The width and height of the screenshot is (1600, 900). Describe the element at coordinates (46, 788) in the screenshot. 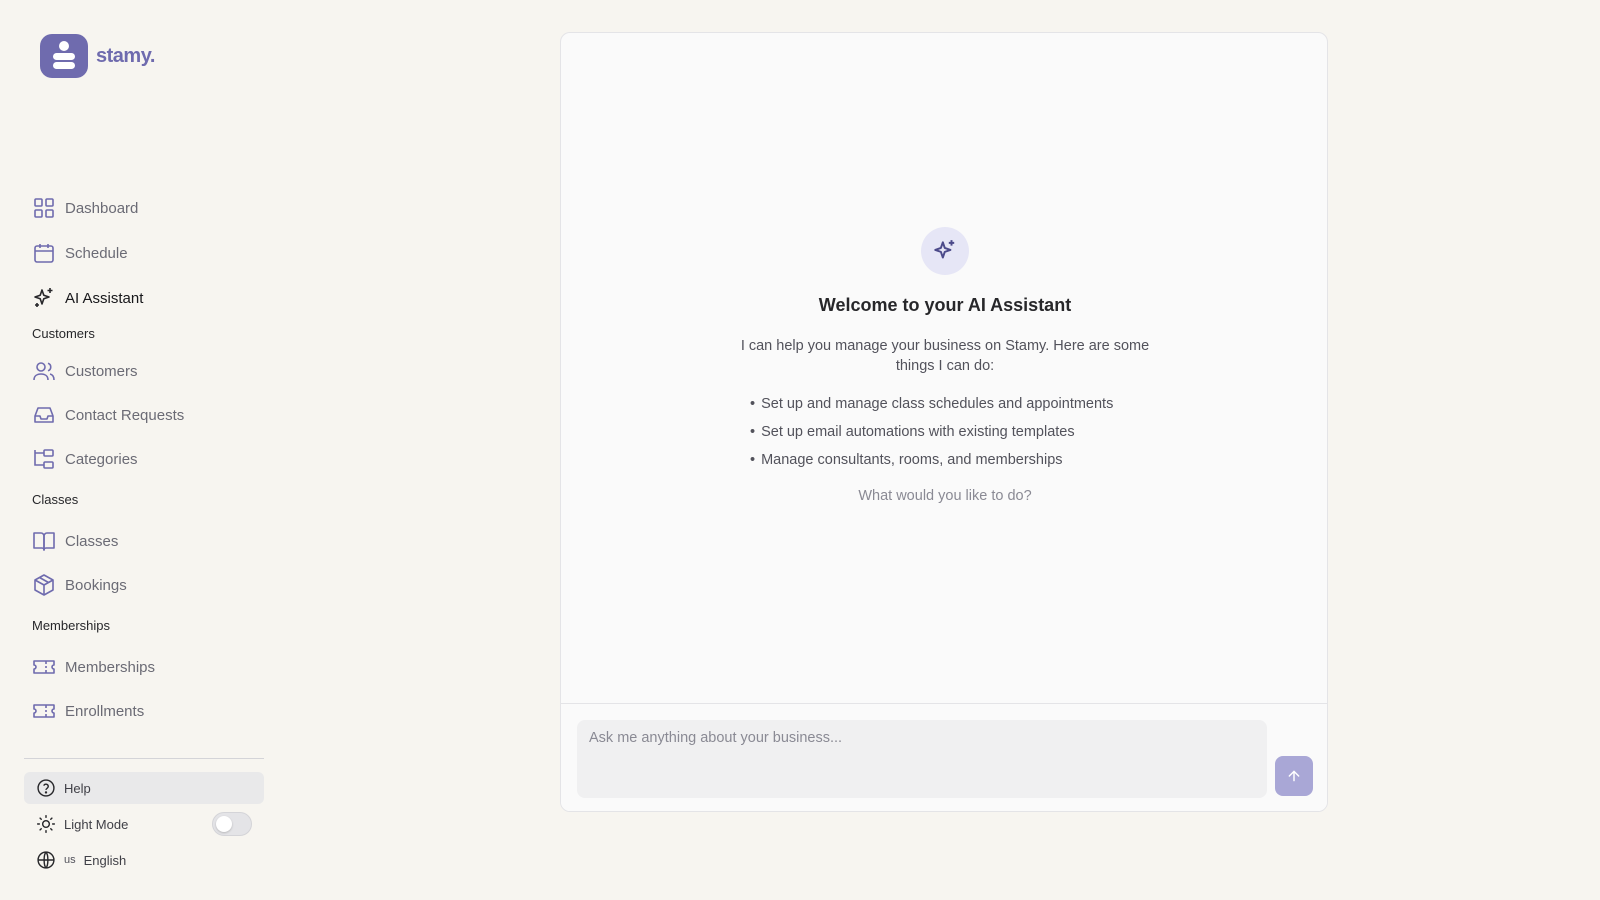

I see `help-circle-icon` at that location.